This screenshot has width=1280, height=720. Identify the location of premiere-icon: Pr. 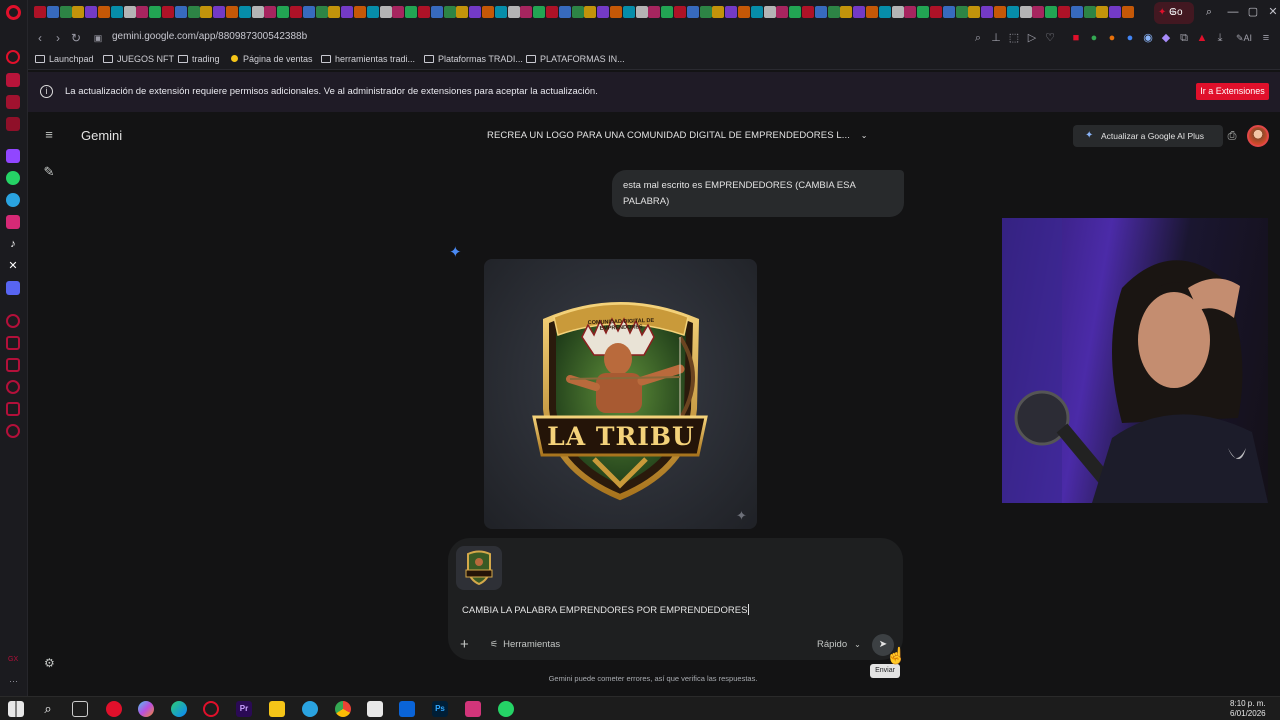
(244, 709).